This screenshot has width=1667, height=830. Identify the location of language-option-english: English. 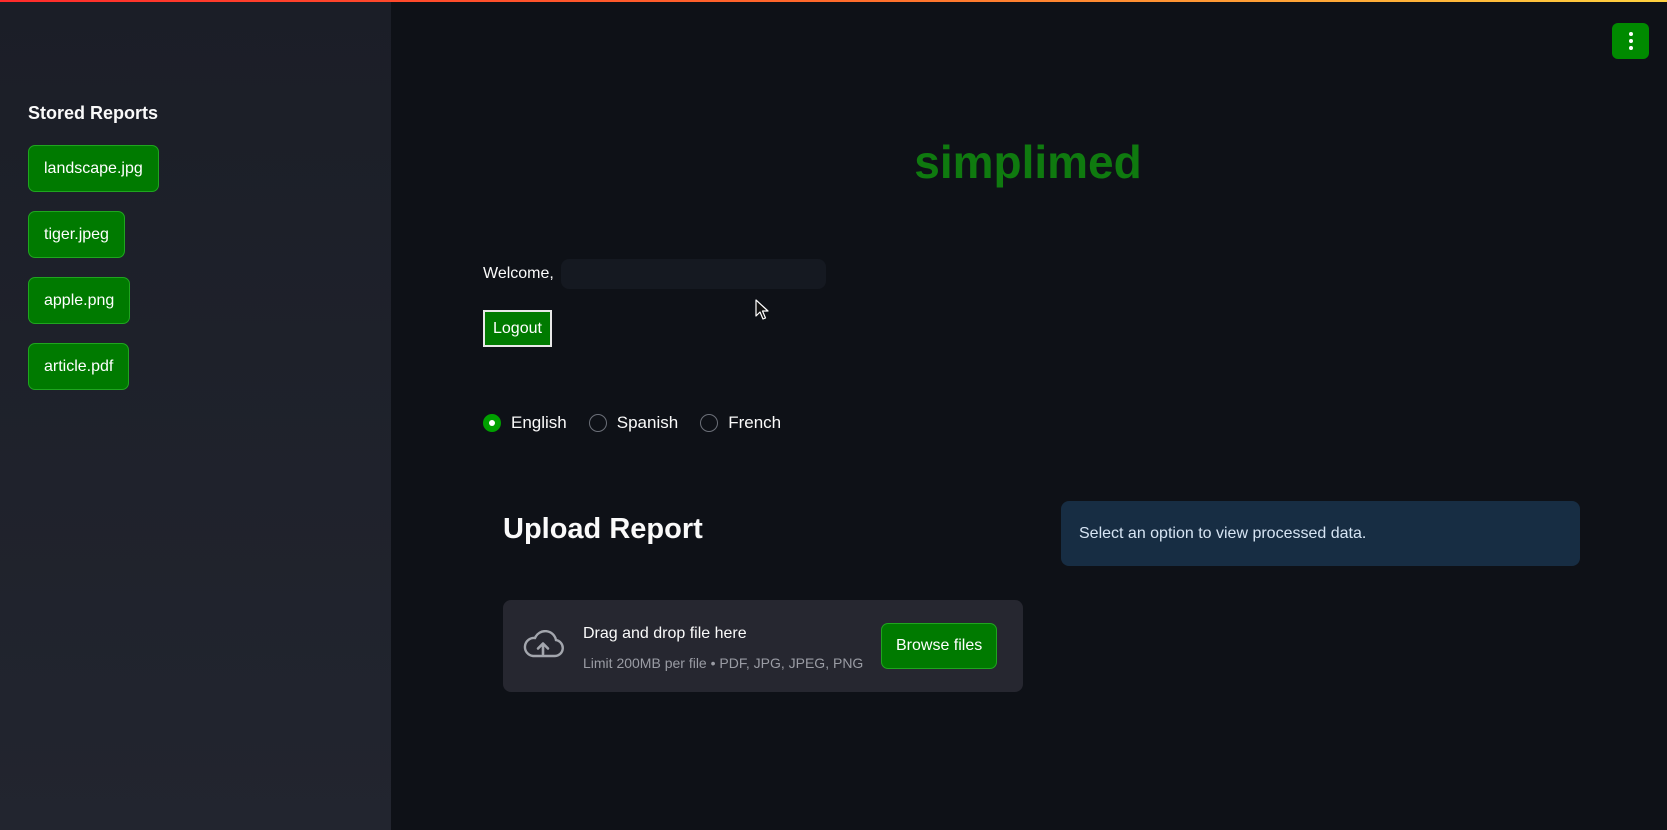
(525, 423).